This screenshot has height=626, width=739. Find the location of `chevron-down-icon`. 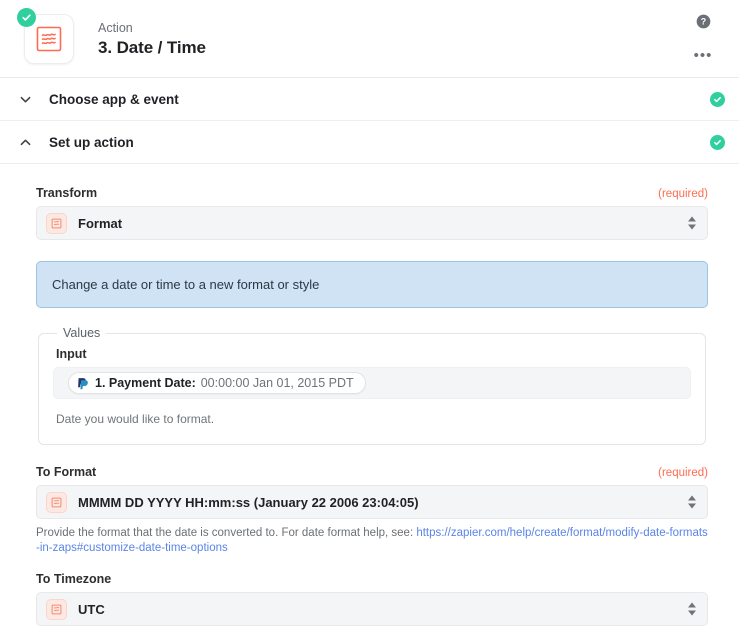

chevron-down-icon is located at coordinates (25, 99).